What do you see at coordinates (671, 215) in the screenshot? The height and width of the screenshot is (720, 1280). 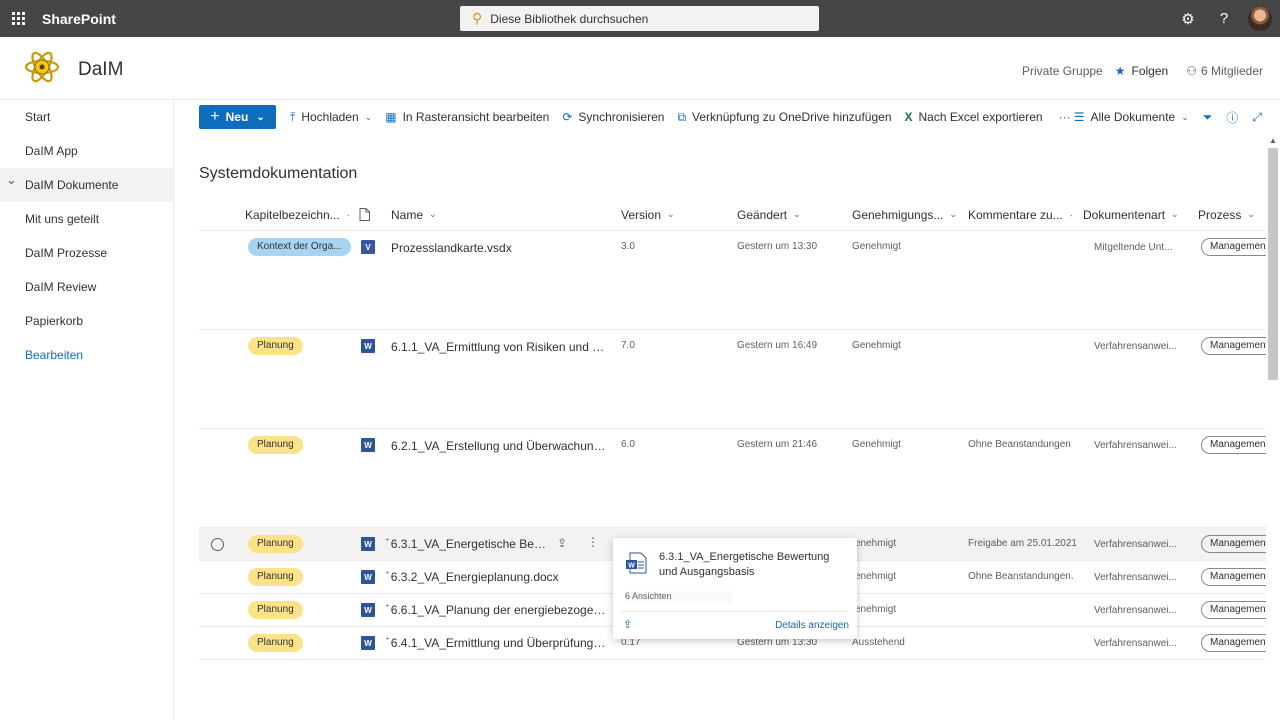 I see `column-header-version: Version ⌄` at bounding box center [671, 215].